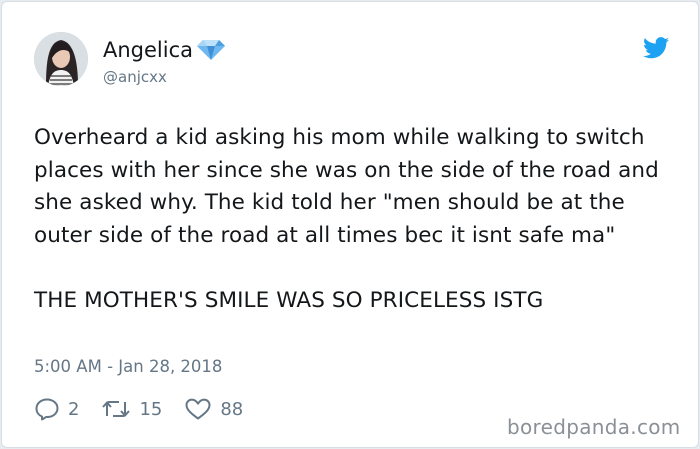 This screenshot has height=449, width=700. What do you see at coordinates (211, 50) in the screenshot?
I see `diamond-icon` at bounding box center [211, 50].